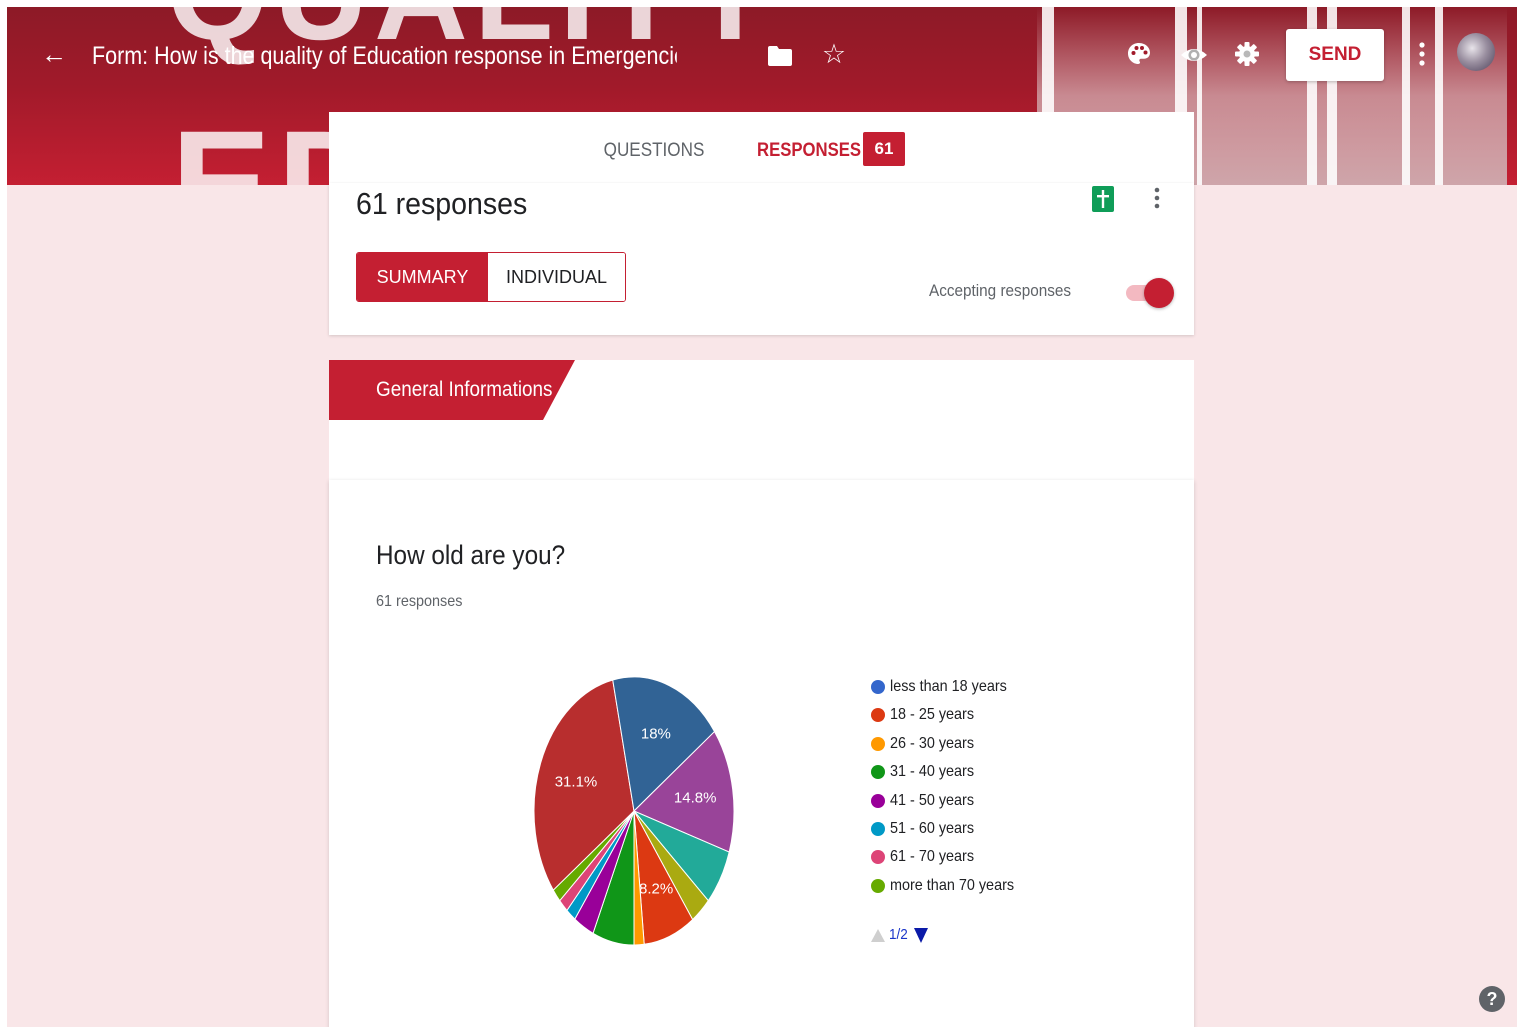  I want to click on pie-slice-label: 8.2%, so click(656, 889).